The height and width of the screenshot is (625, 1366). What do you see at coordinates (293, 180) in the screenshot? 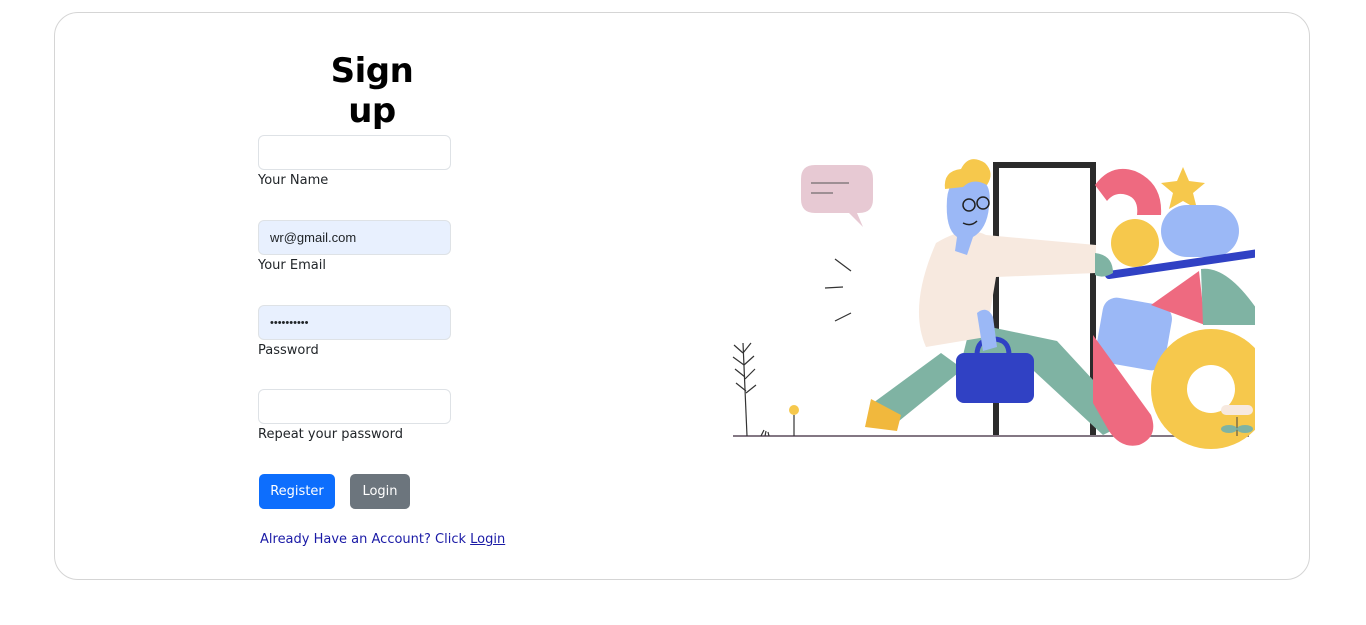
I see `name-label: Your Name` at bounding box center [293, 180].